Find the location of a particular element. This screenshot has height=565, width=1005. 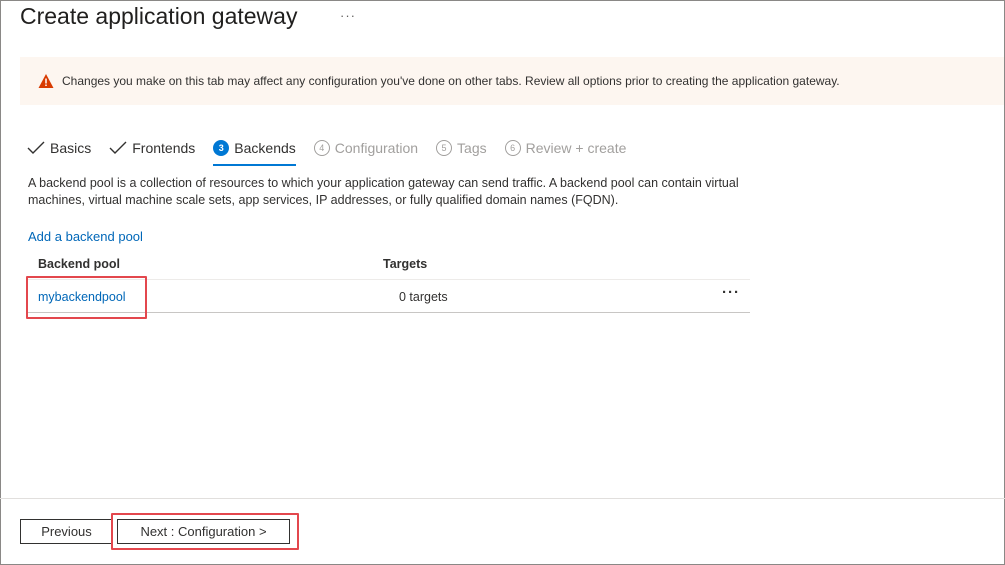

tab-review-create: 6 Review + create is located at coordinates (565, 148).